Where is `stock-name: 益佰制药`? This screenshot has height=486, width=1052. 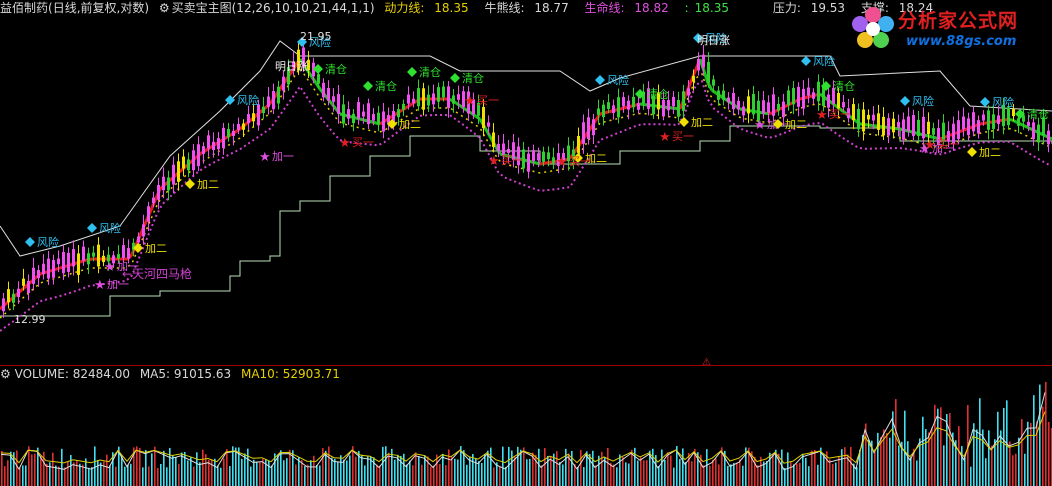
stock-name: 益佰制药 is located at coordinates (24, 8).